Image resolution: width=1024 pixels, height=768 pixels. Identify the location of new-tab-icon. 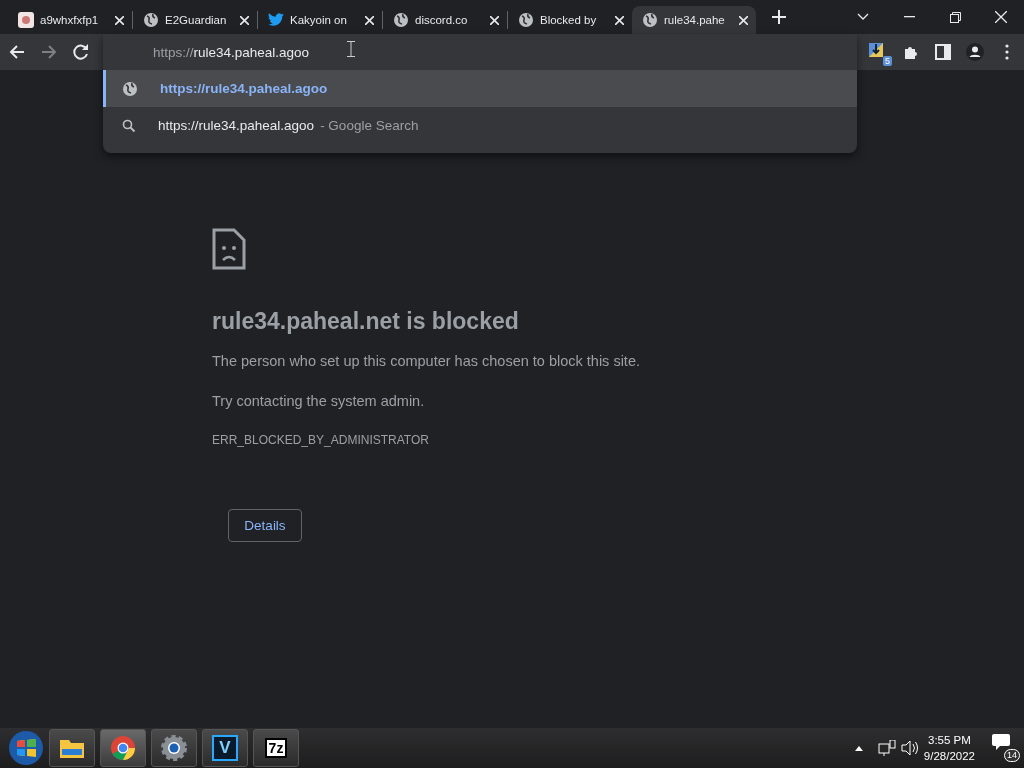
(779, 17).